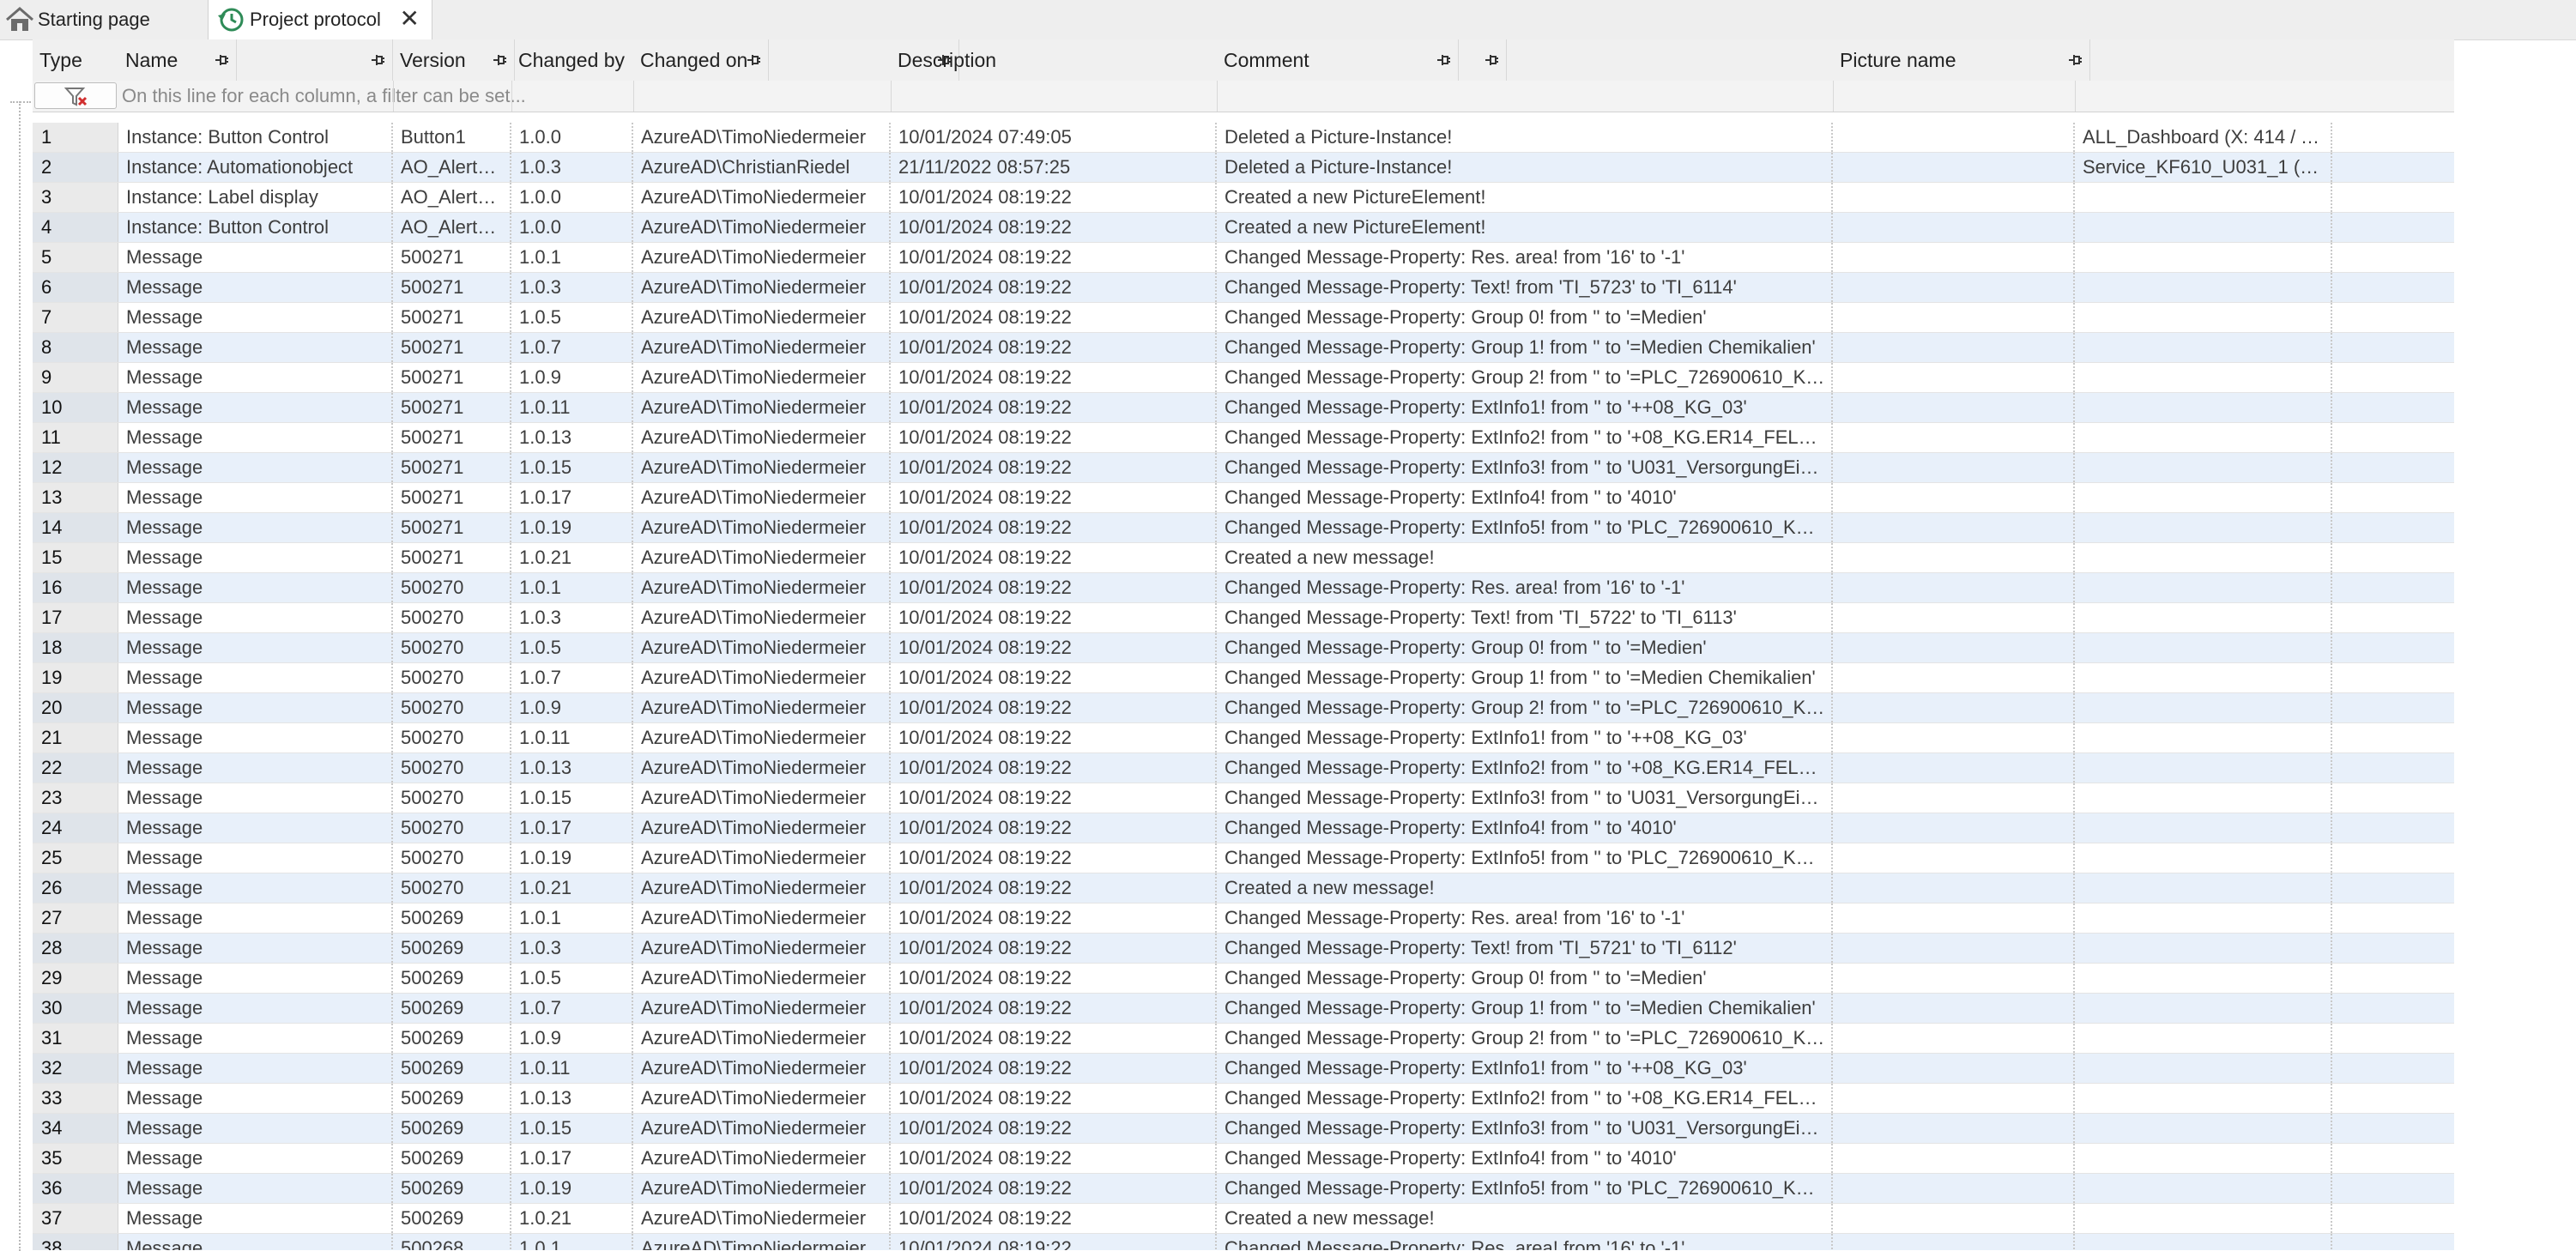 Image resolution: width=2576 pixels, height=1251 pixels. Describe the element at coordinates (452, 137) in the screenshot. I see `cell-name: Button1` at that location.